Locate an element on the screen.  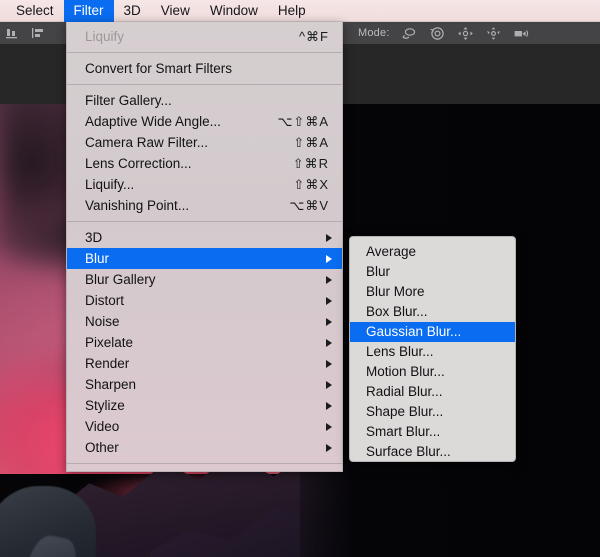
menu-item-label: Pixelate is located at coordinates (109, 342).